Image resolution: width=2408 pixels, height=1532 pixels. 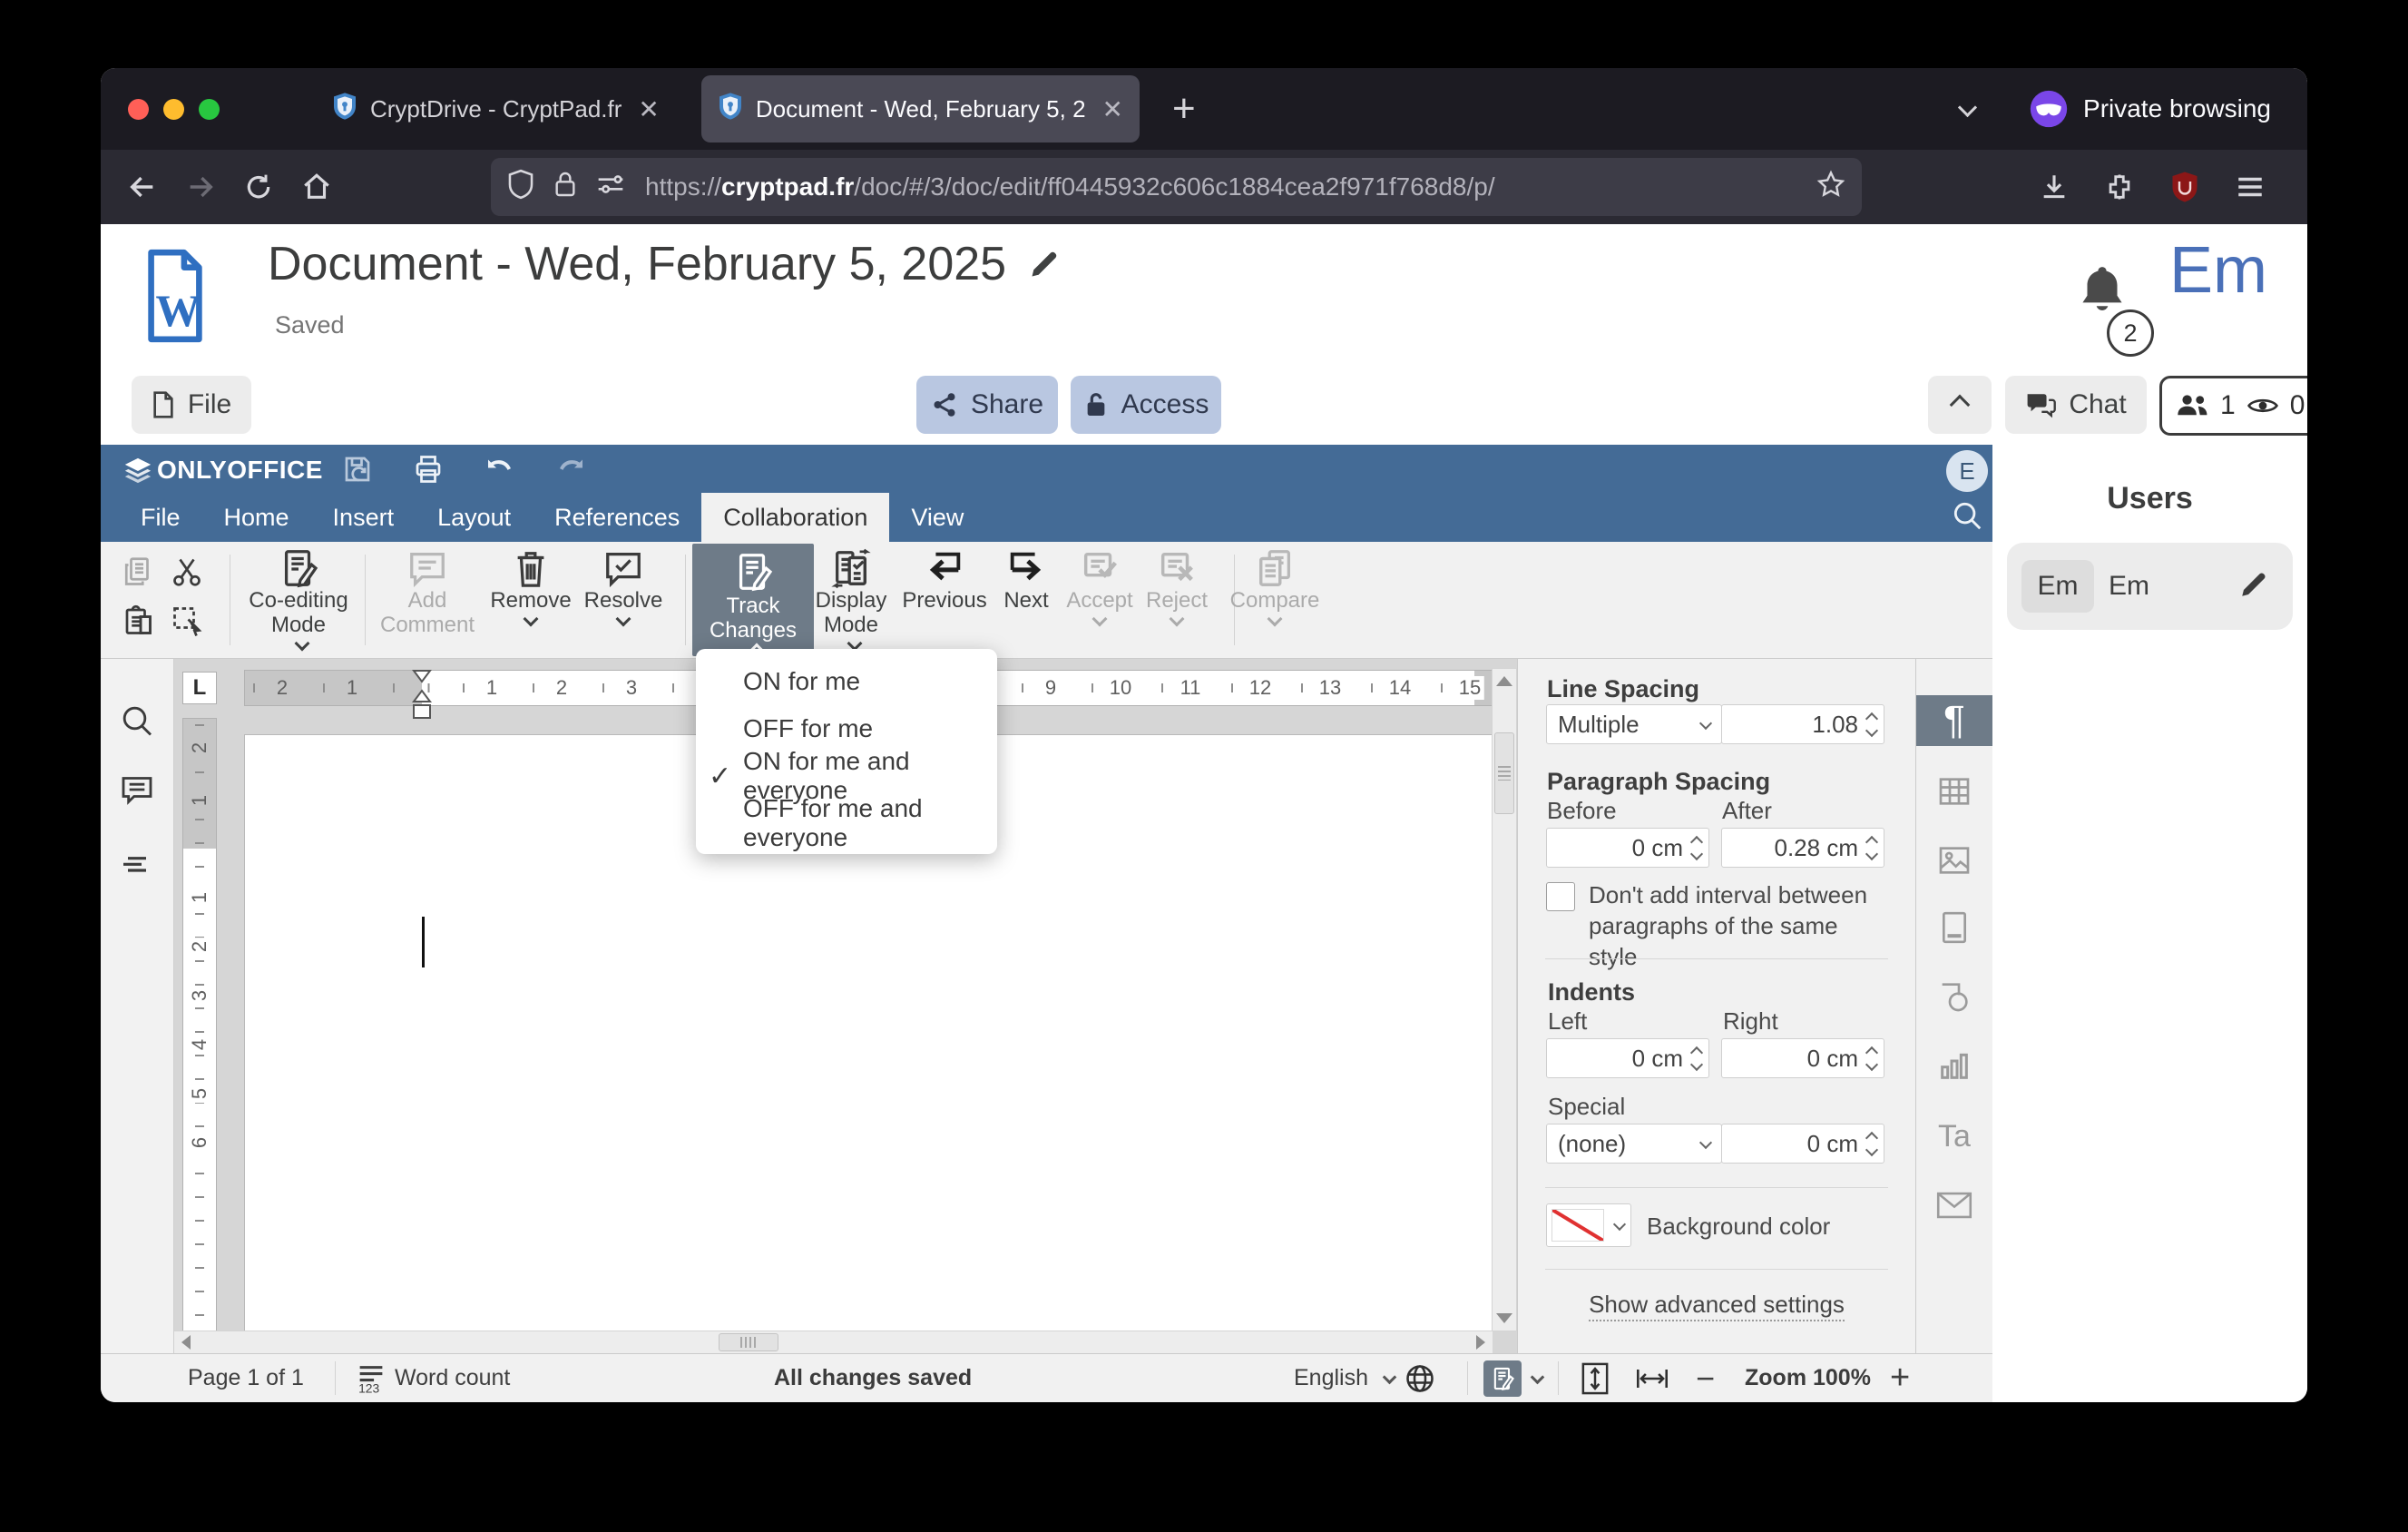 I want to click on extensions-icon, so click(x=2119, y=187).